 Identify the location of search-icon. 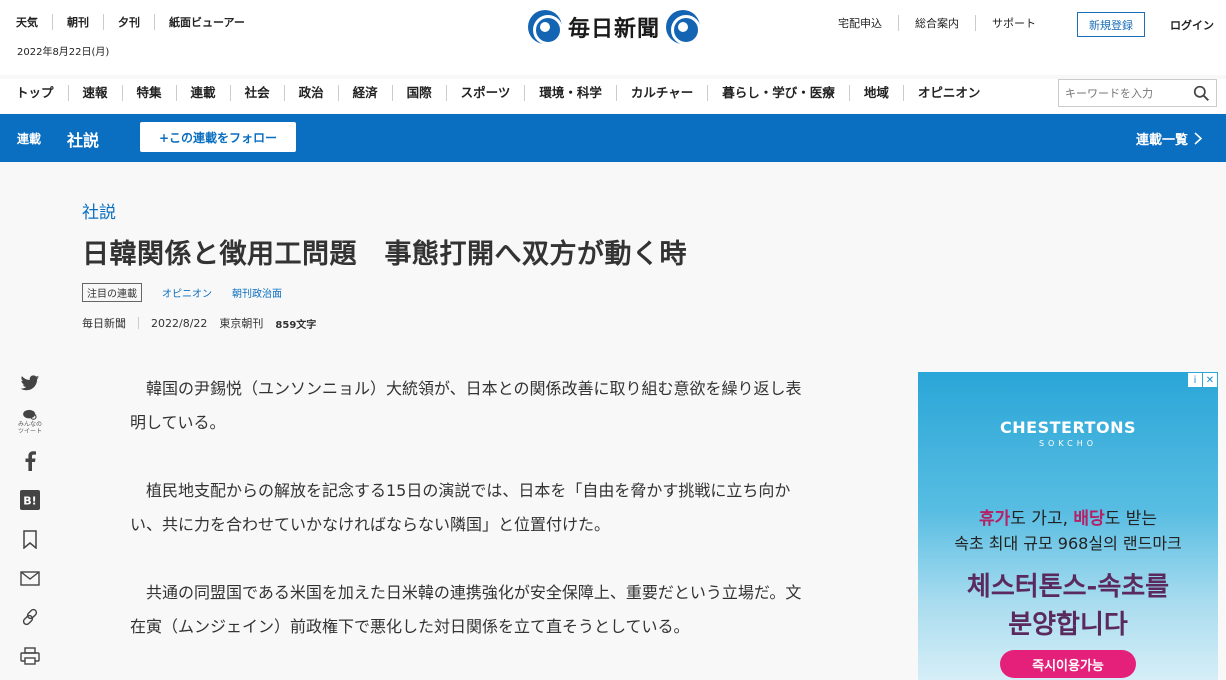
(1201, 93).